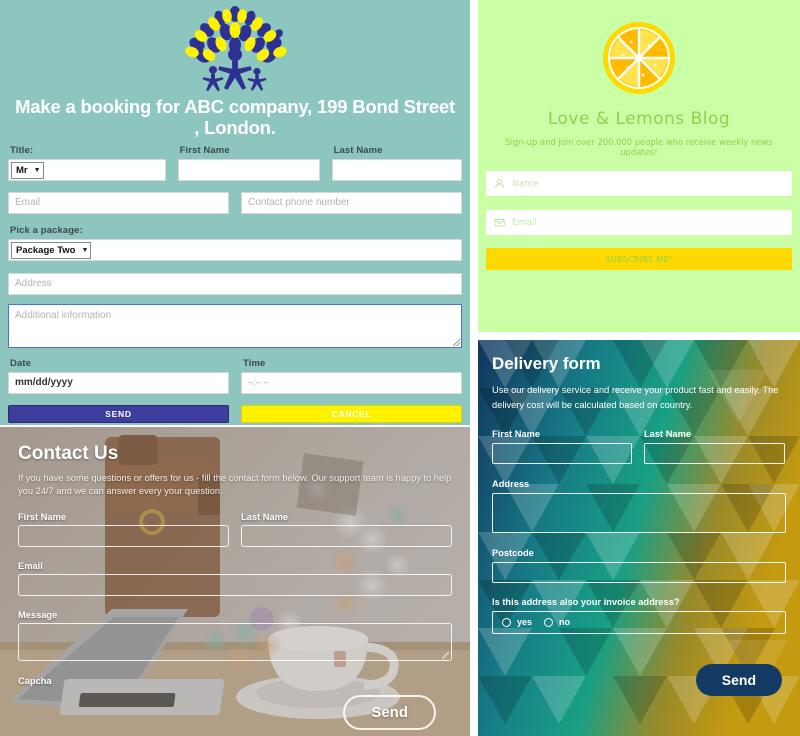 The height and width of the screenshot is (736, 800). What do you see at coordinates (639, 58) in the screenshot?
I see `lemon-slice-icon` at bounding box center [639, 58].